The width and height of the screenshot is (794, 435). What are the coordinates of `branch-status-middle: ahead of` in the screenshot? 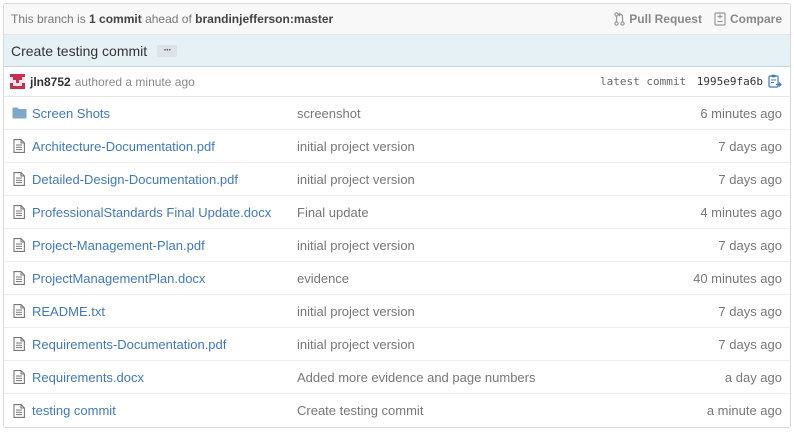 It's located at (168, 19).